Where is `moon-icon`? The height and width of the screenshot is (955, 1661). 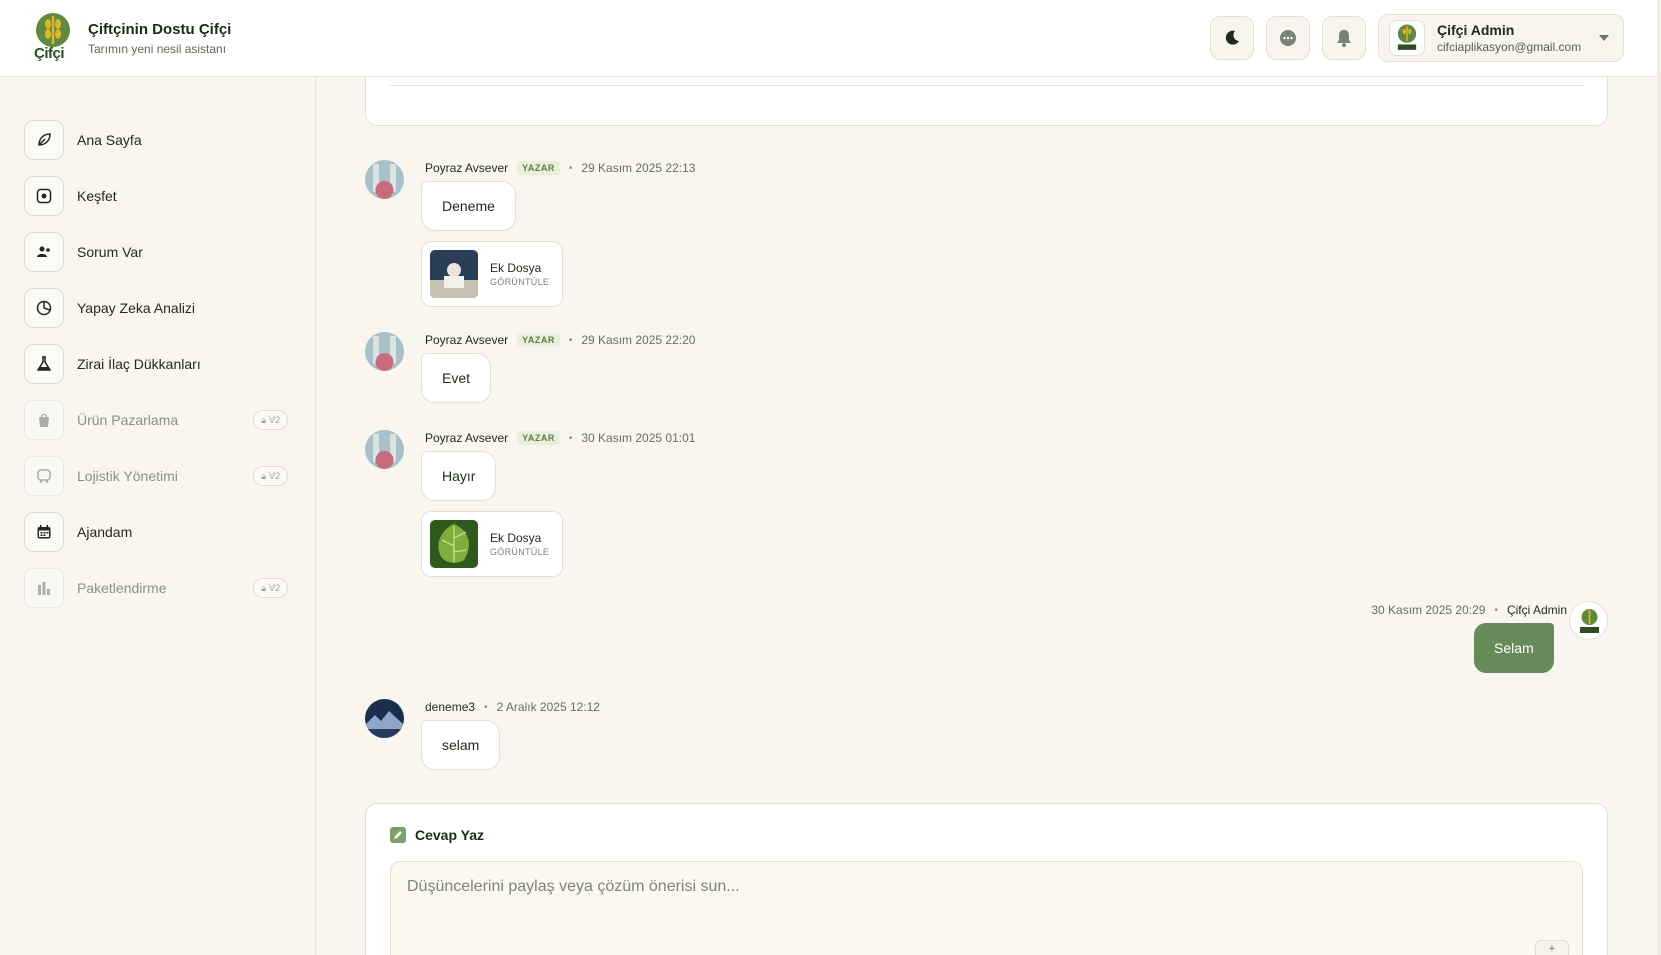 moon-icon is located at coordinates (1232, 37).